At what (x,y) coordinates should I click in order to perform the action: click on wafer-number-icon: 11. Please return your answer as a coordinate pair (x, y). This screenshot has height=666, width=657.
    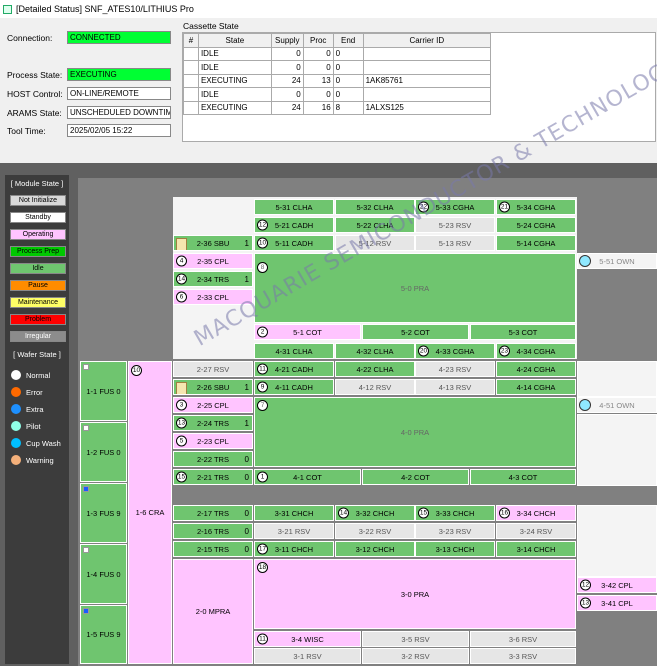
    Looking at the image, I should click on (262, 369).